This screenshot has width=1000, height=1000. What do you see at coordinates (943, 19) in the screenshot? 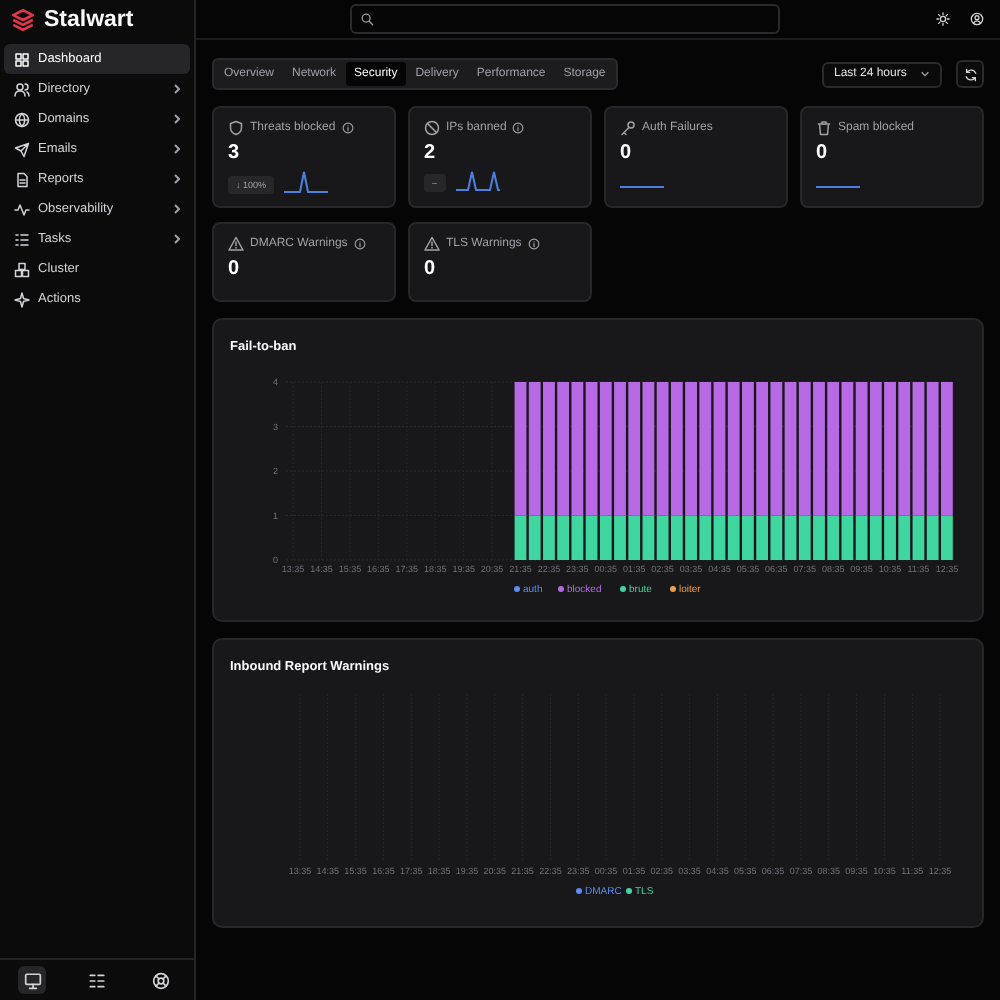
I see `sun-icon` at bounding box center [943, 19].